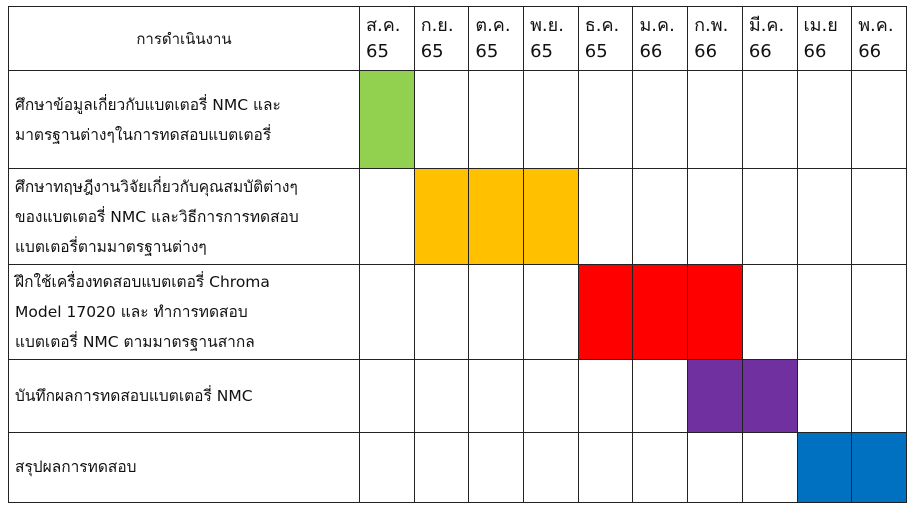 This screenshot has width=914, height=510. What do you see at coordinates (131, 312) in the screenshot?
I see `task-name-line: Model 17020 และ ทำการทดสอบ` at bounding box center [131, 312].